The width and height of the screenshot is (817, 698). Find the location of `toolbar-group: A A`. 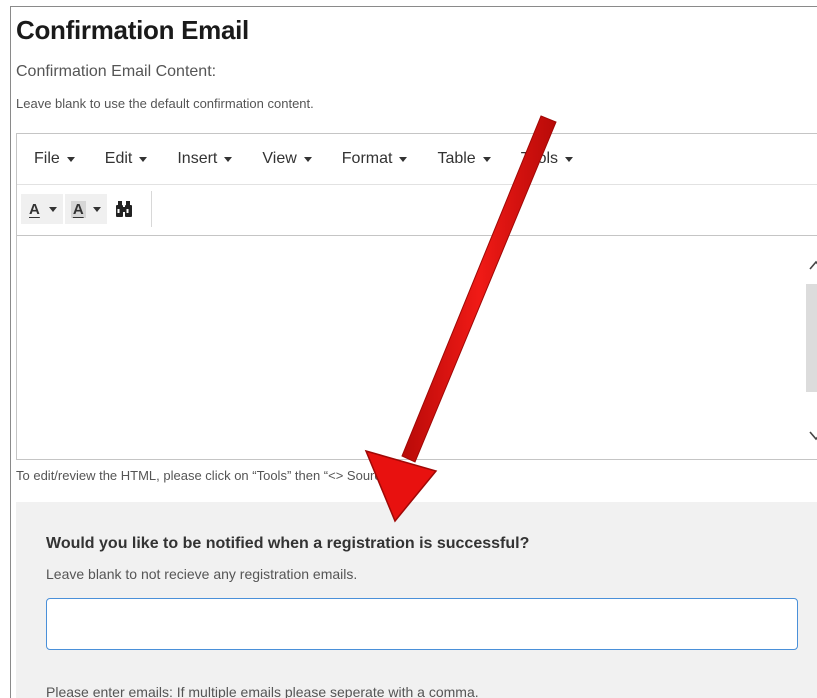

toolbar-group: A A is located at coordinates (86, 209).